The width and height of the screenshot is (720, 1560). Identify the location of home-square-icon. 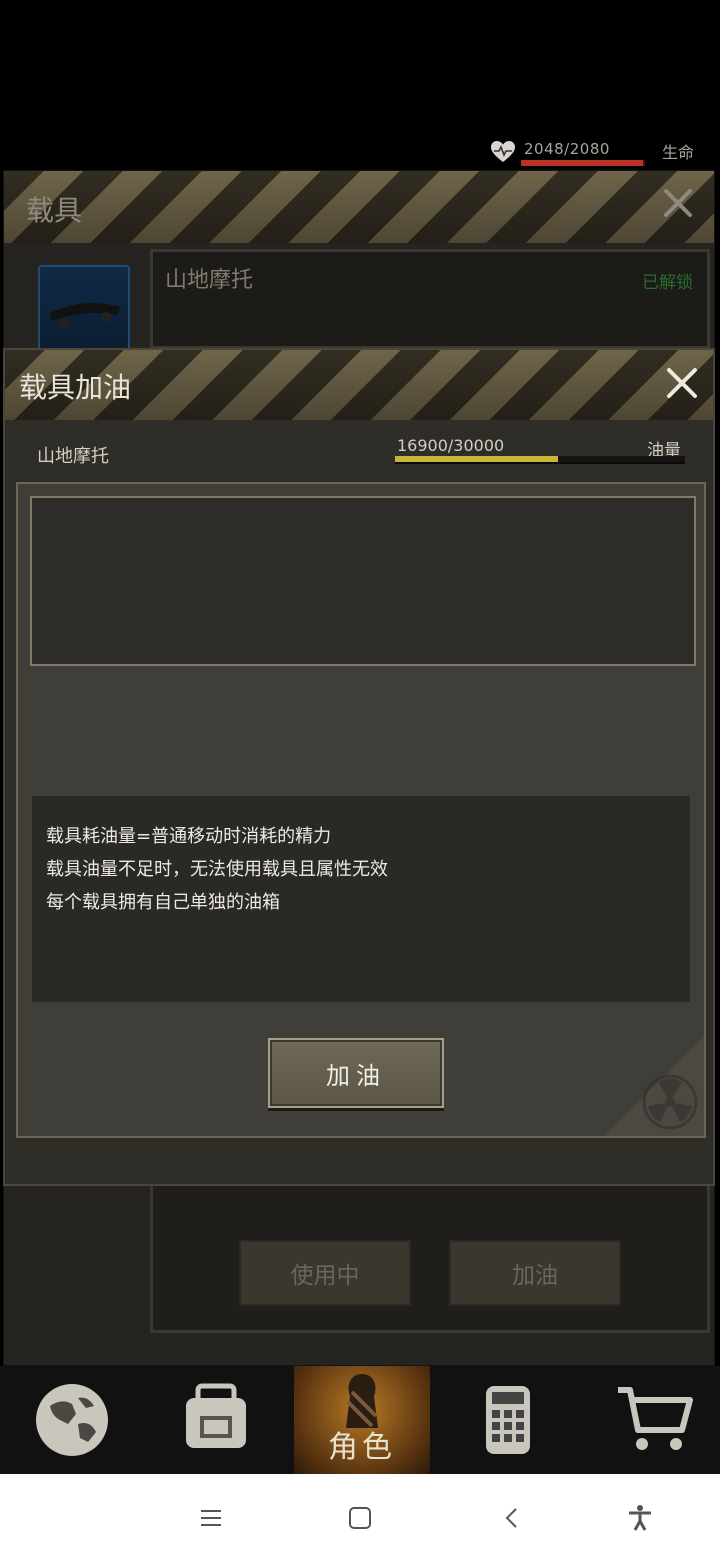
(360, 1518).